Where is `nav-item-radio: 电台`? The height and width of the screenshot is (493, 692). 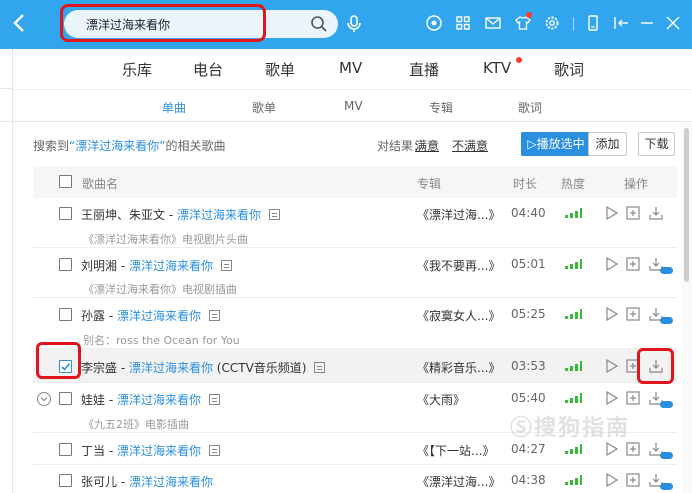
nav-item-radio: 电台 is located at coordinates (208, 69).